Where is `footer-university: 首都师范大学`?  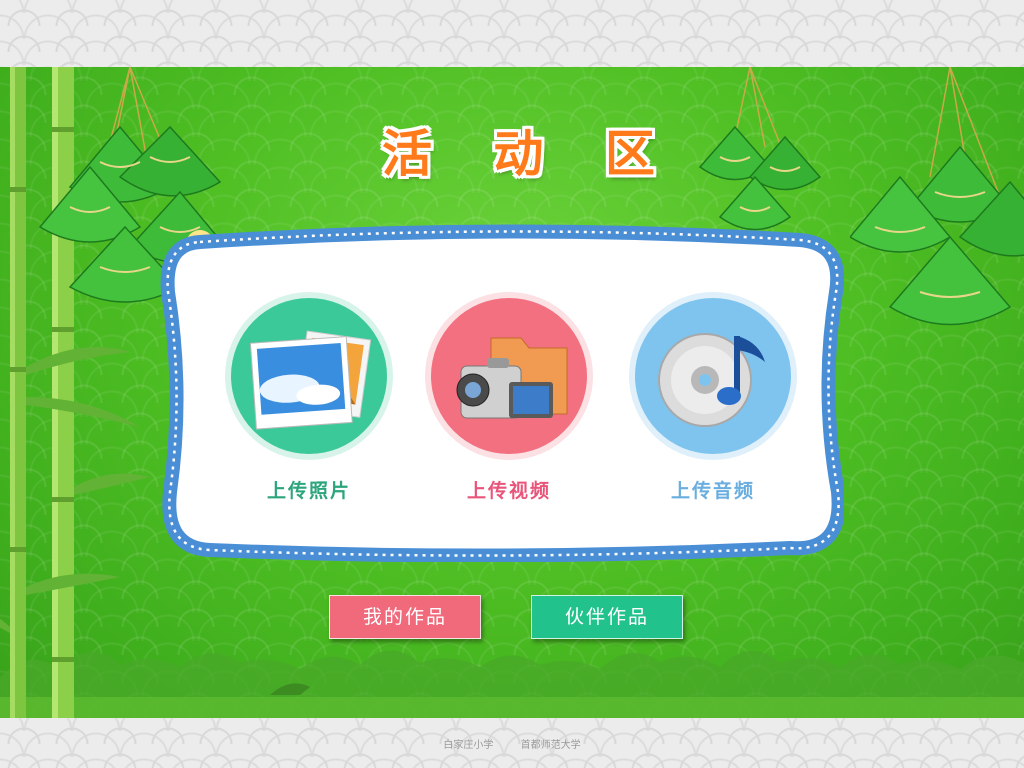 footer-university: 首都师范大学 is located at coordinates (550, 745).